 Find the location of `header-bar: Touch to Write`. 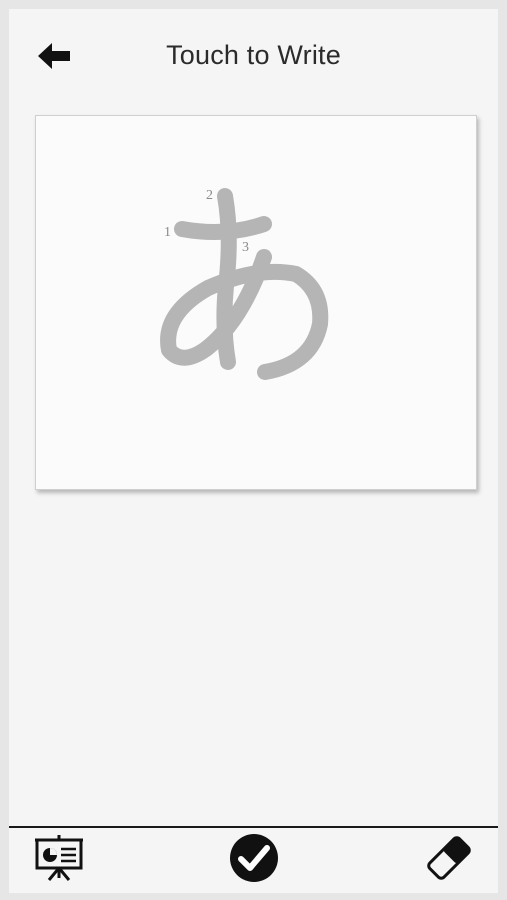

header-bar: Touch to Write is located at coordinates (253, 57).